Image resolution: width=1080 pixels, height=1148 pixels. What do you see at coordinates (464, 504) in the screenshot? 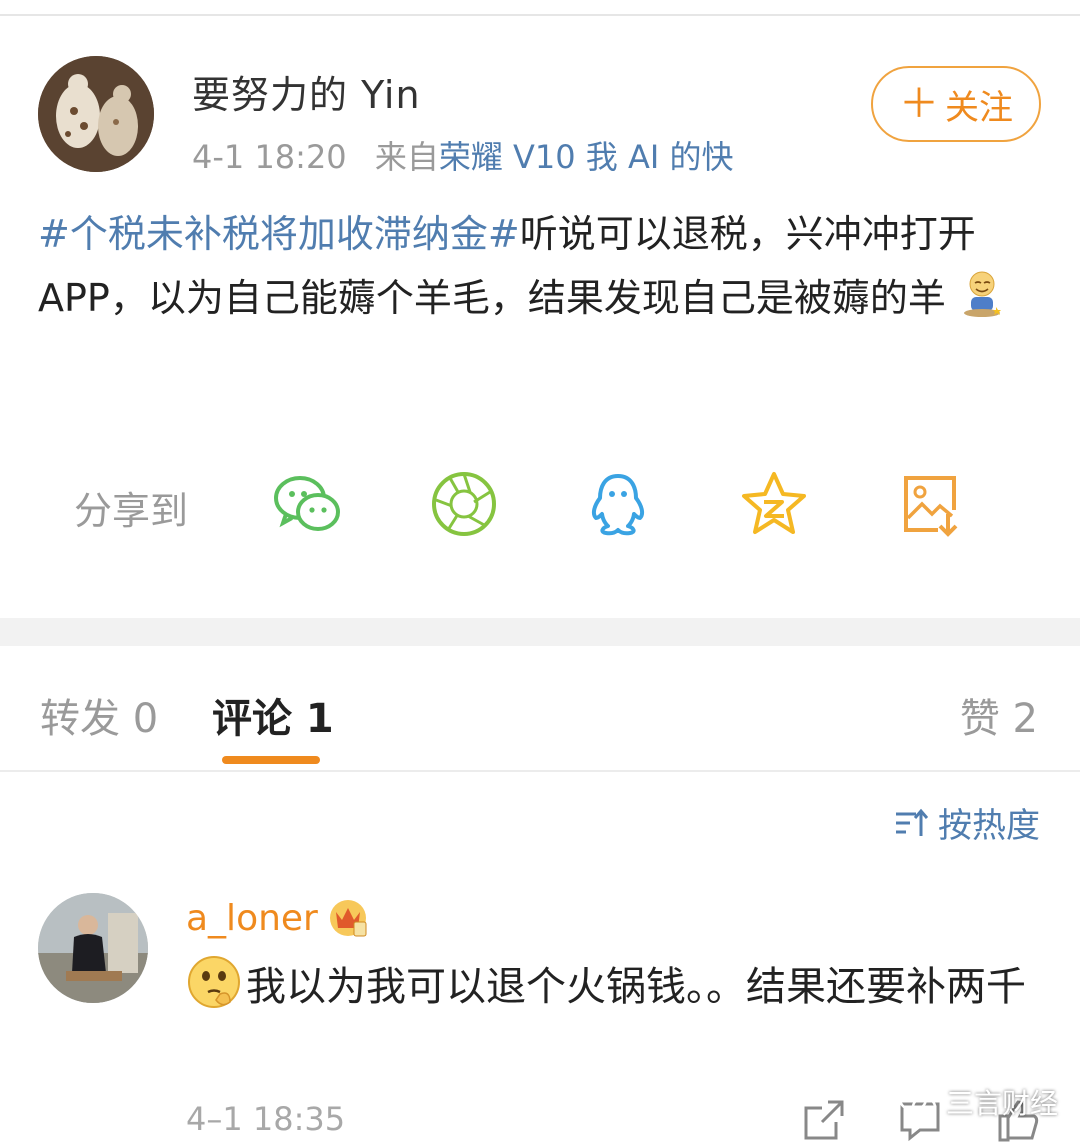
I see `moments-icon` at bounding box center [464, 504].